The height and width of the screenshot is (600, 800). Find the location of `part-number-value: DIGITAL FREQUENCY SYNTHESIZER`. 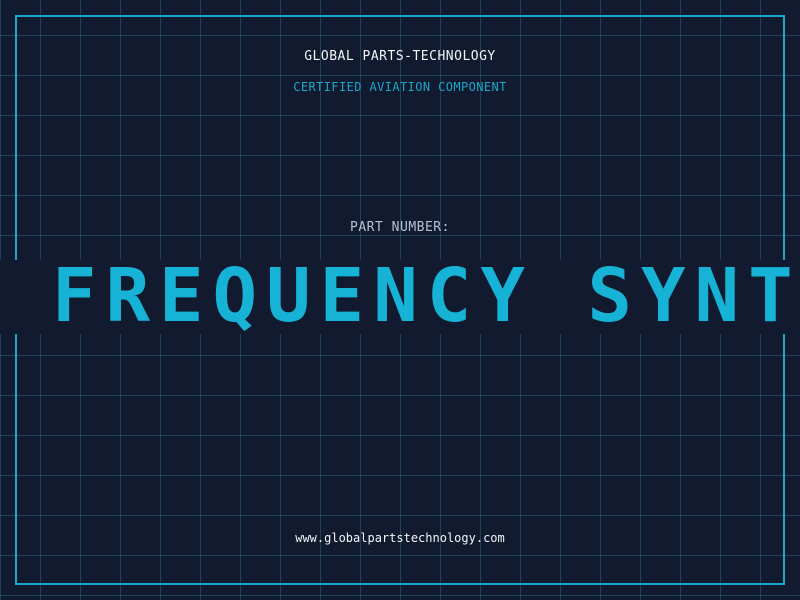

part-number-value: DIGITAL FREQUENCY SYNTHESIZER is located at coordinates (400, 297).